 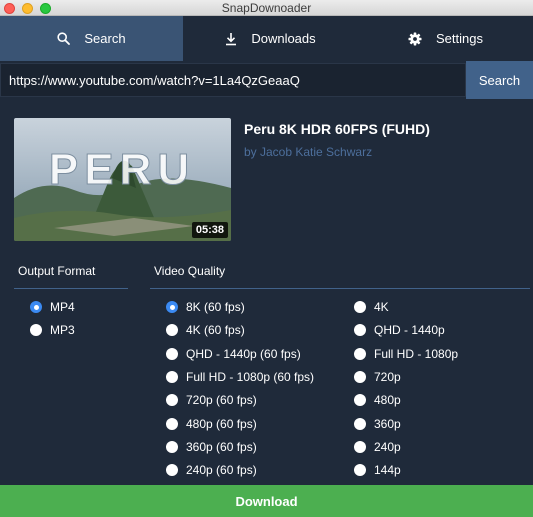 I want to click on search-icon, so click(x=64, y=38).